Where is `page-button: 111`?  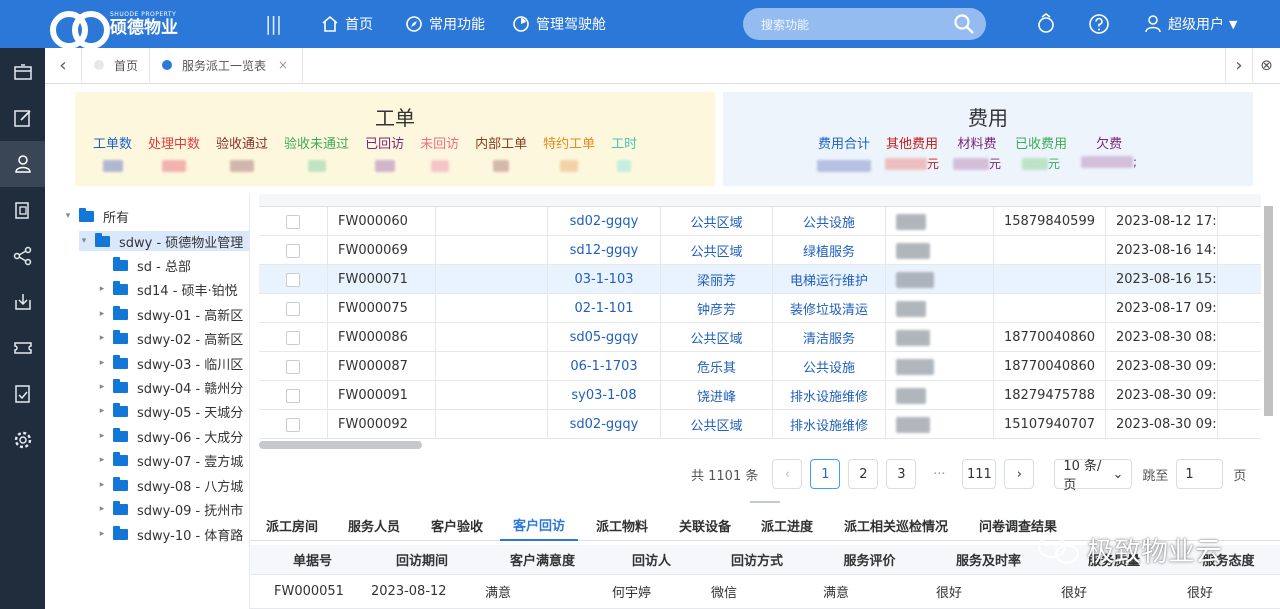
page-button: 111 is located at coordinates (979, 474).